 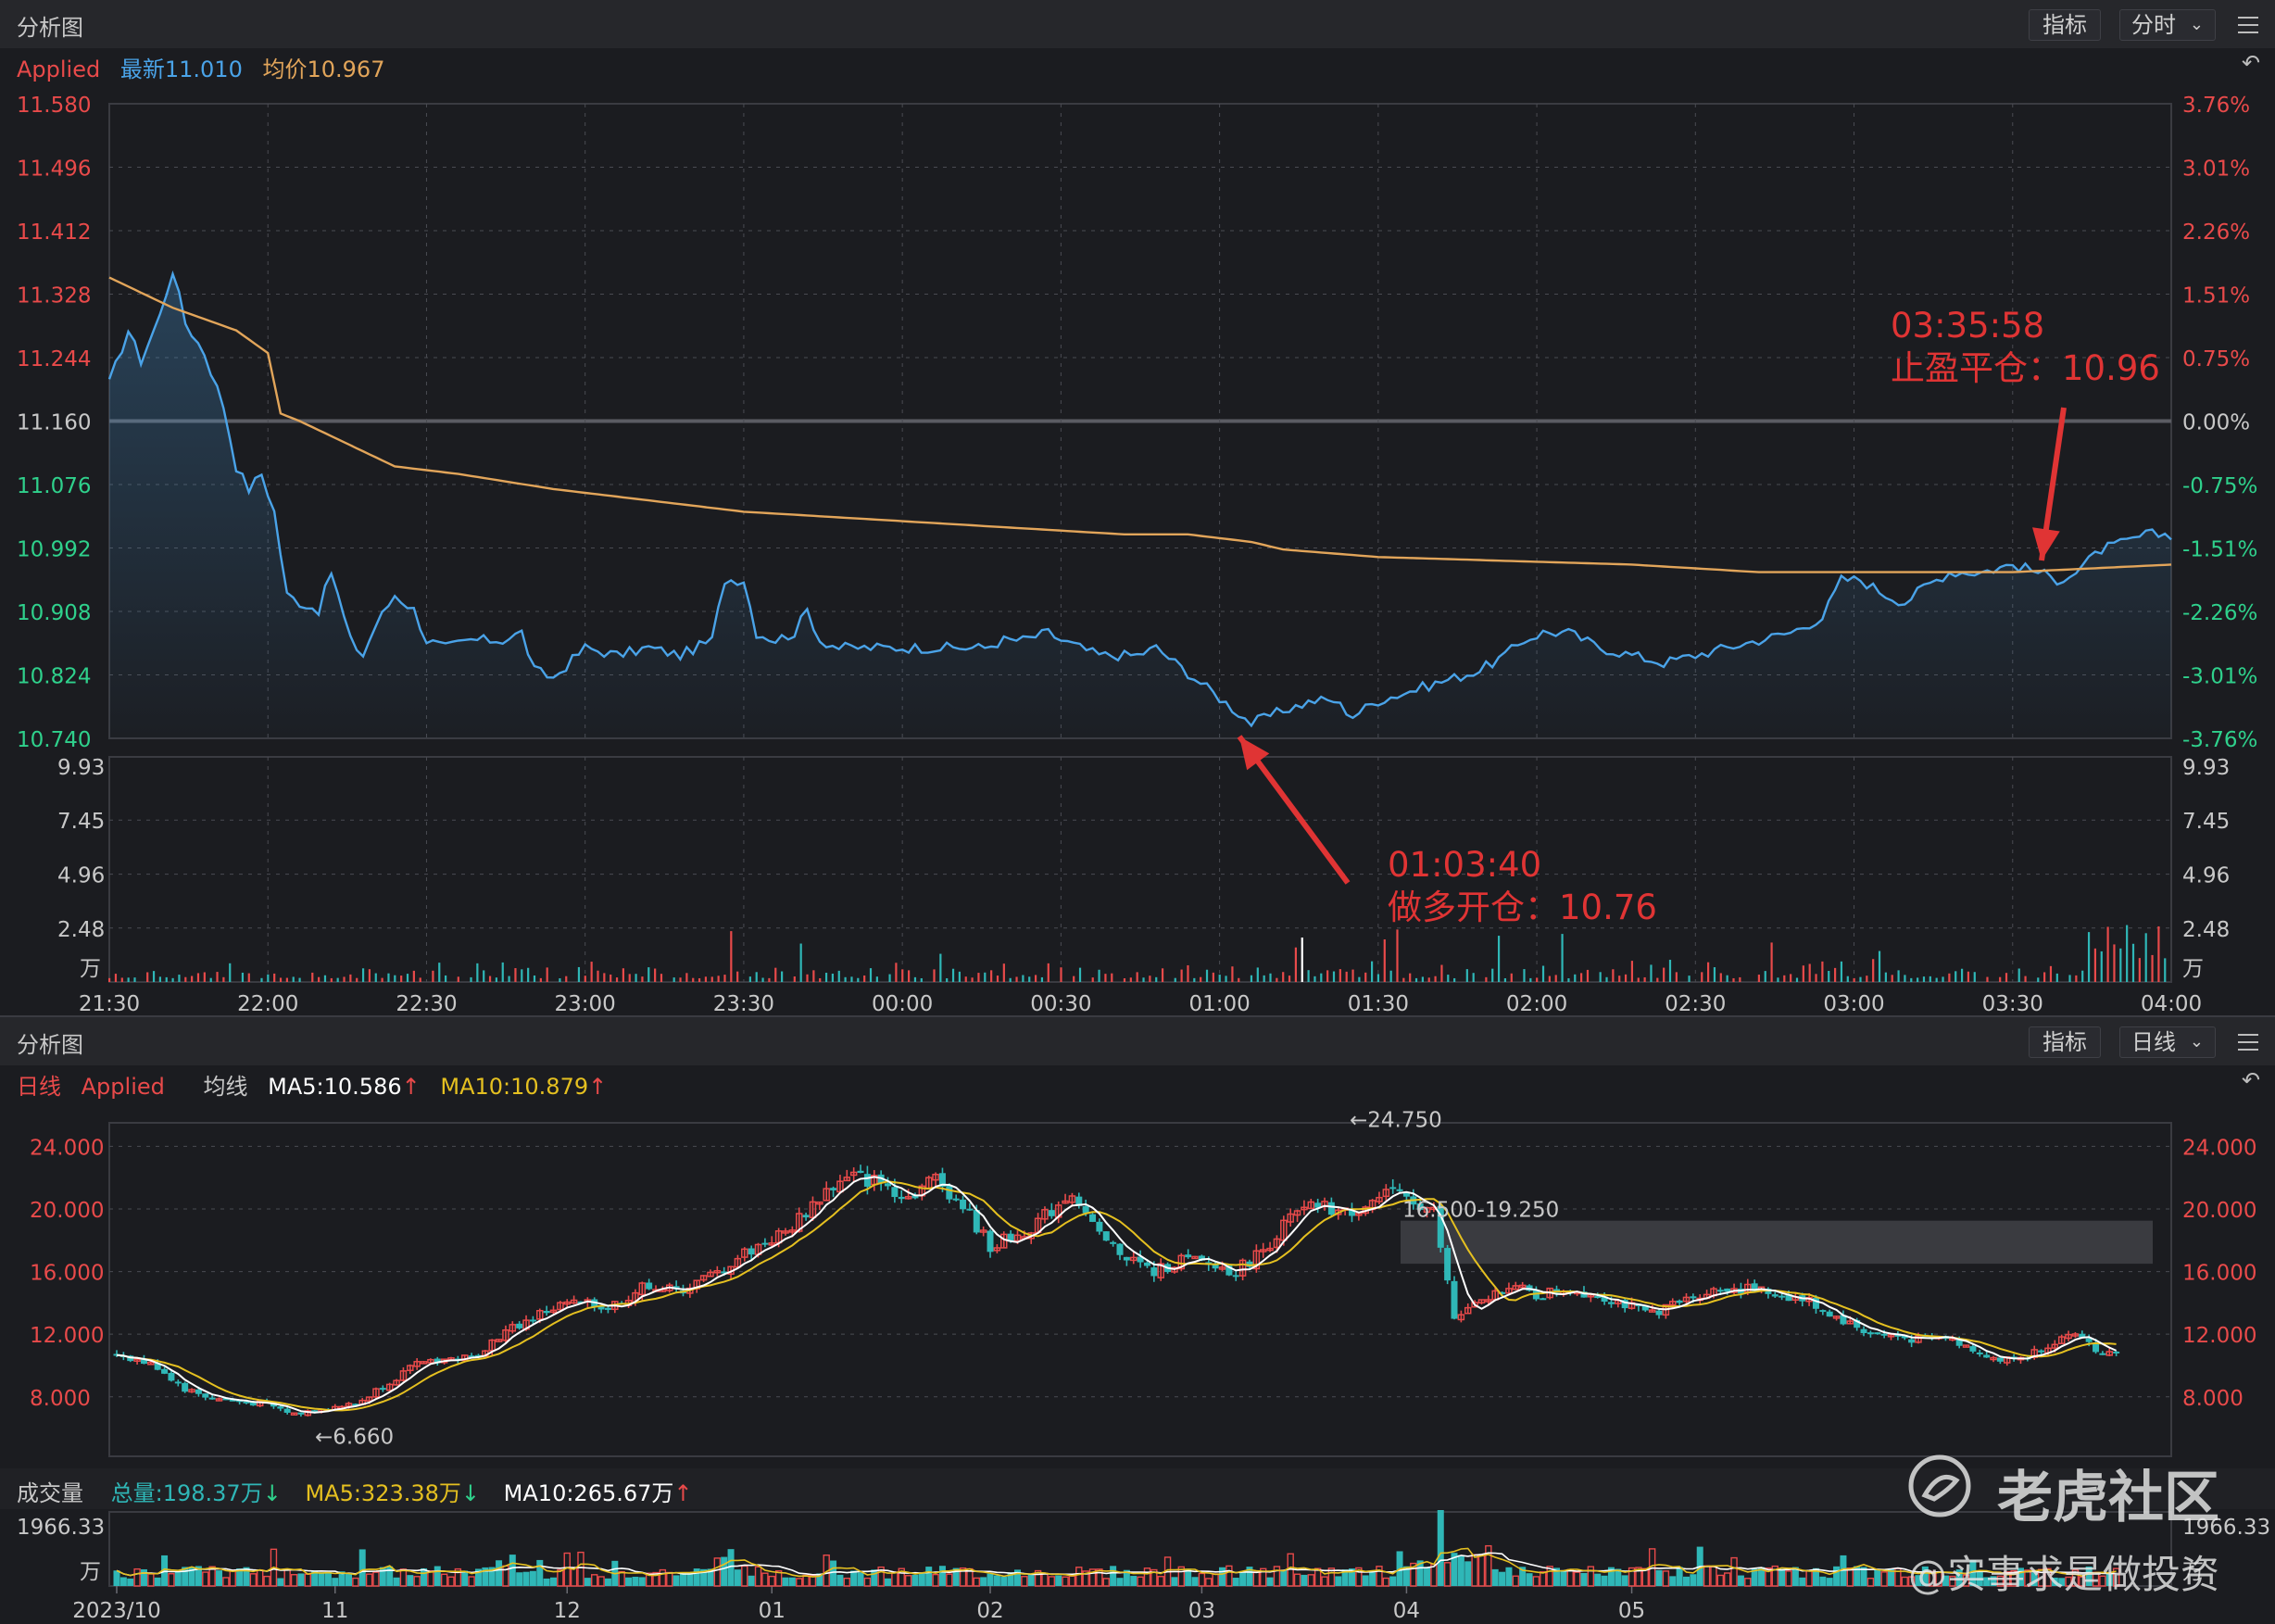 What do you see at coordinates (2193, 969) in the screenshot?
I see `volume-unit-label-right: 万` at bounding box center [2193, 969].